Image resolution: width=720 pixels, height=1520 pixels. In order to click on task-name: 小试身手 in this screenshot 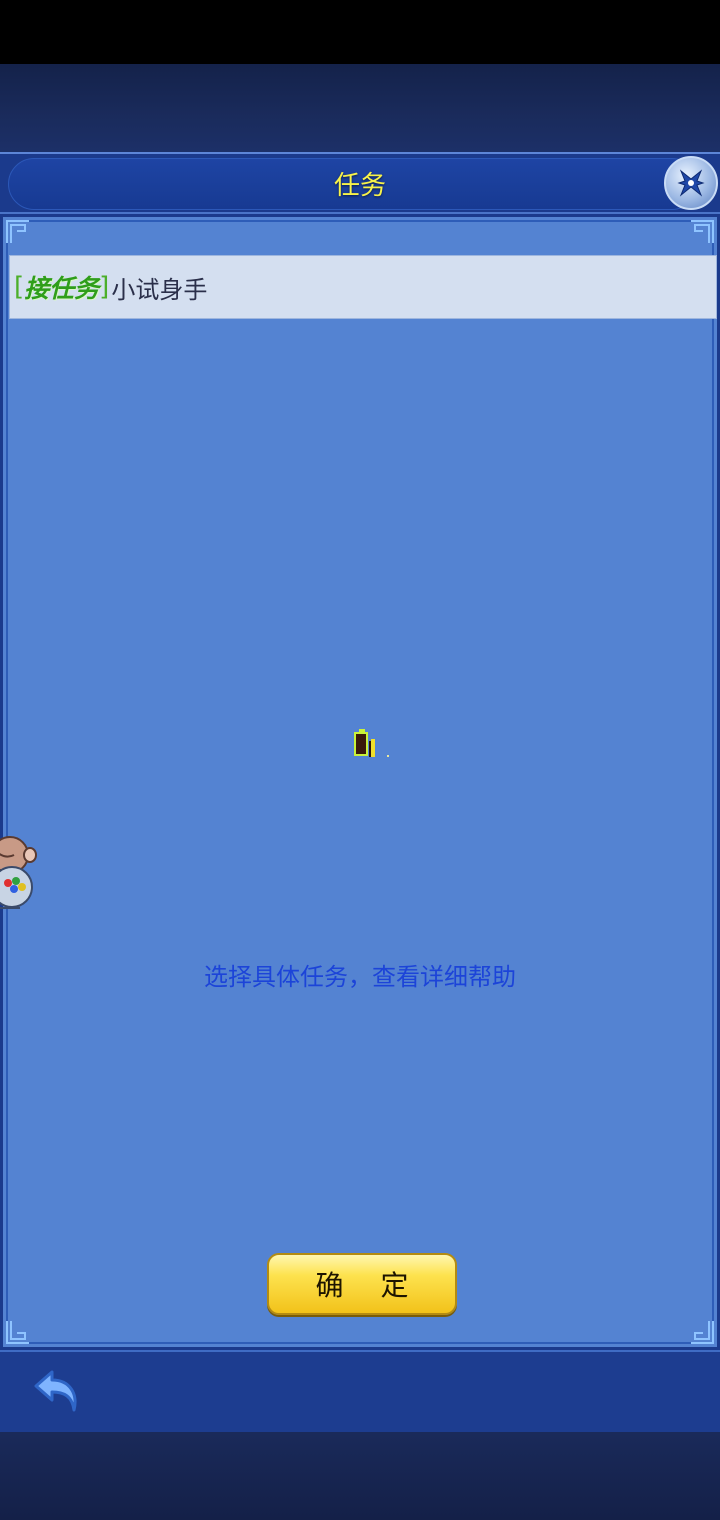, I will do `click(159, 289)`.